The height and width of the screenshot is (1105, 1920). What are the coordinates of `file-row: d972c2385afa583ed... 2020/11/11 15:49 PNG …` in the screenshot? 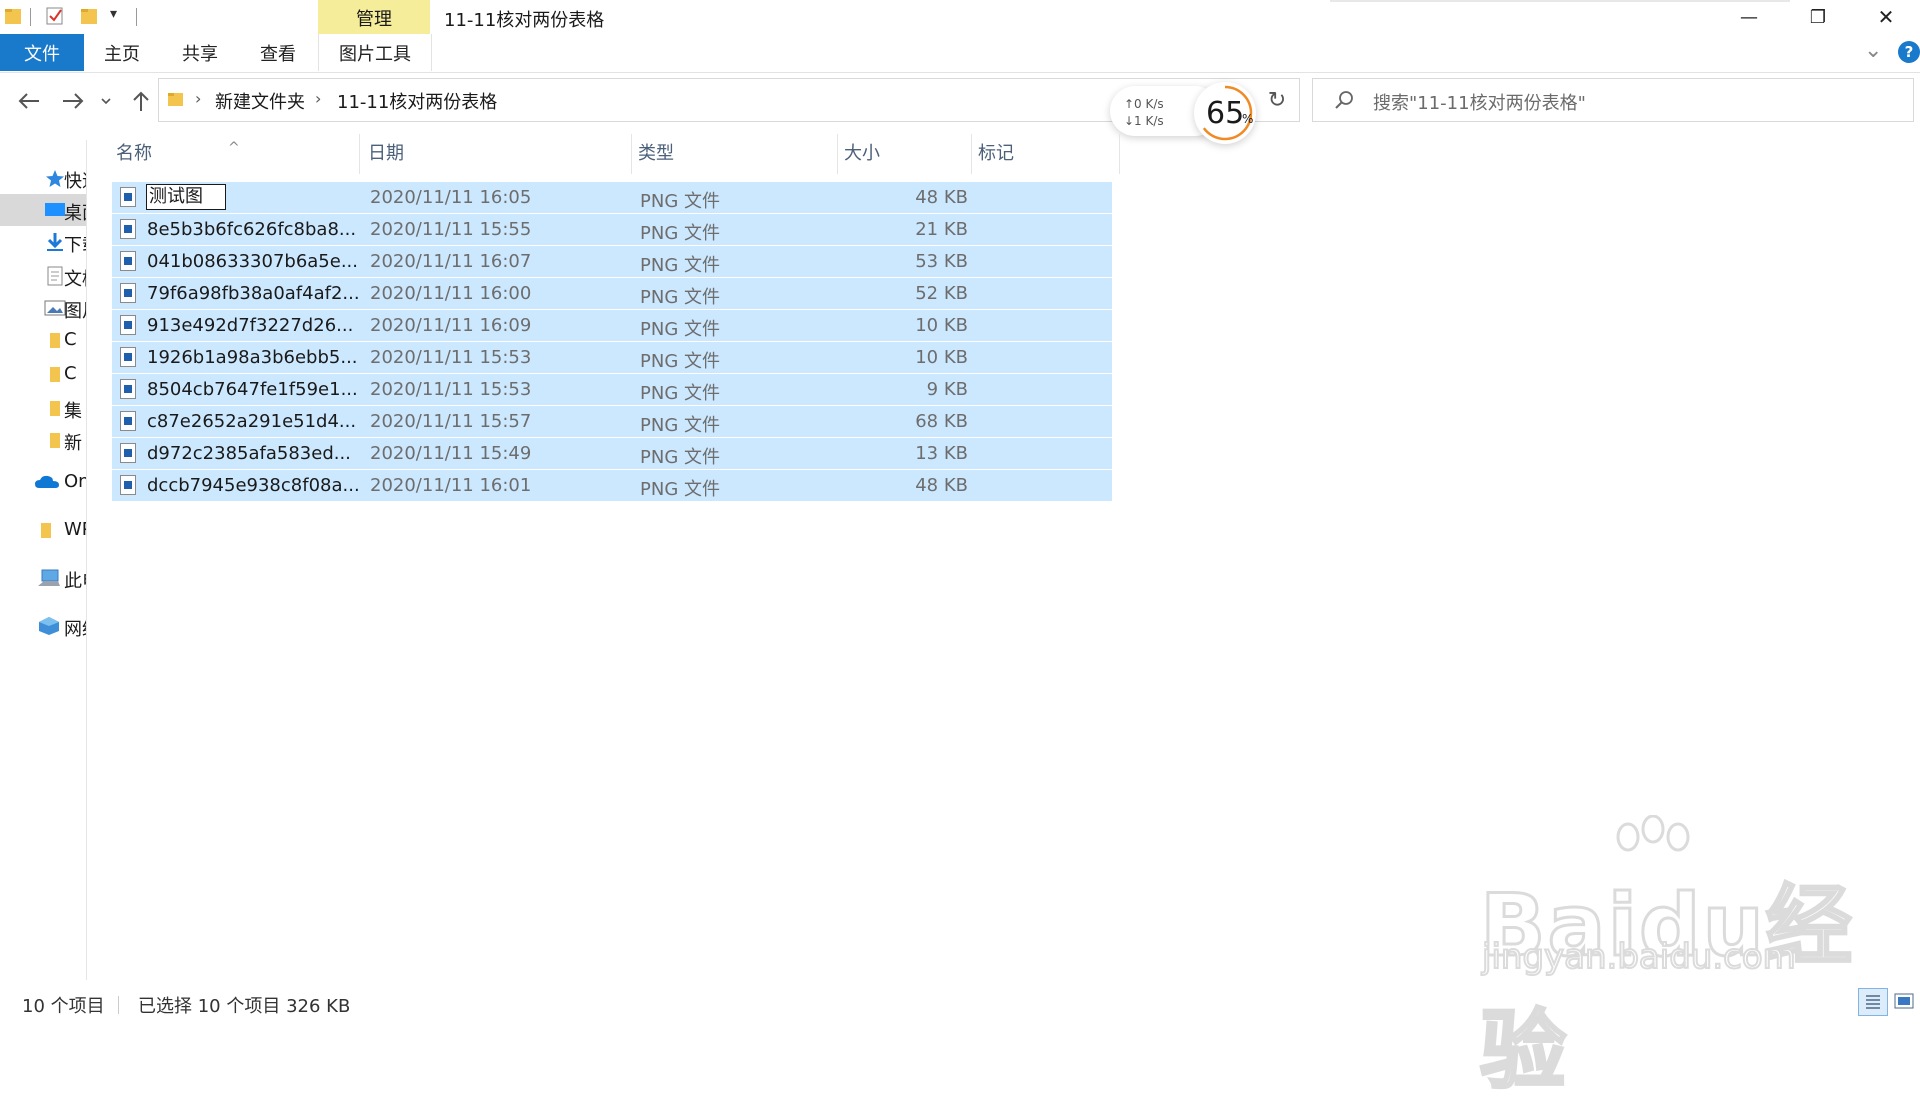 It's located at (612, 453).